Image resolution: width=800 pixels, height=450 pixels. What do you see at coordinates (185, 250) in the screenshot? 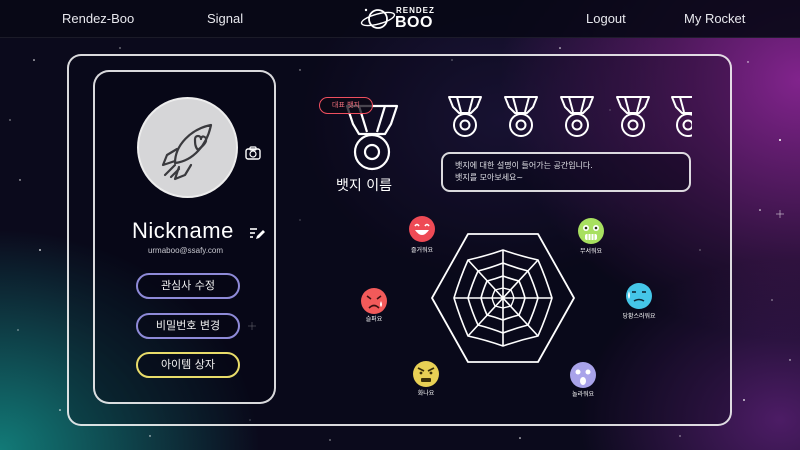
I see `email-text: urmaboo@ssafy.com` at bounding box center [185, 250].